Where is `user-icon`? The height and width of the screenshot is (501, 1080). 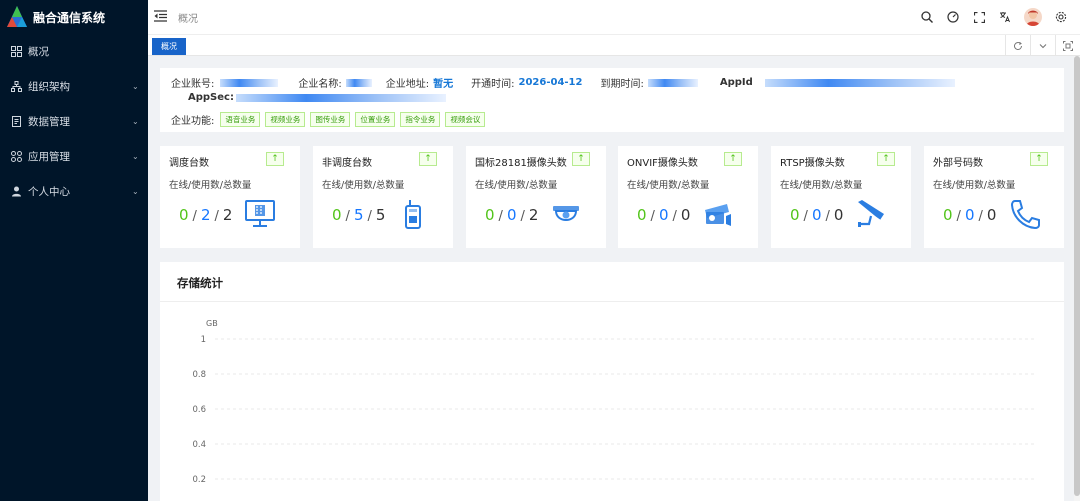 user-icon is located at coordinates (16, 191).